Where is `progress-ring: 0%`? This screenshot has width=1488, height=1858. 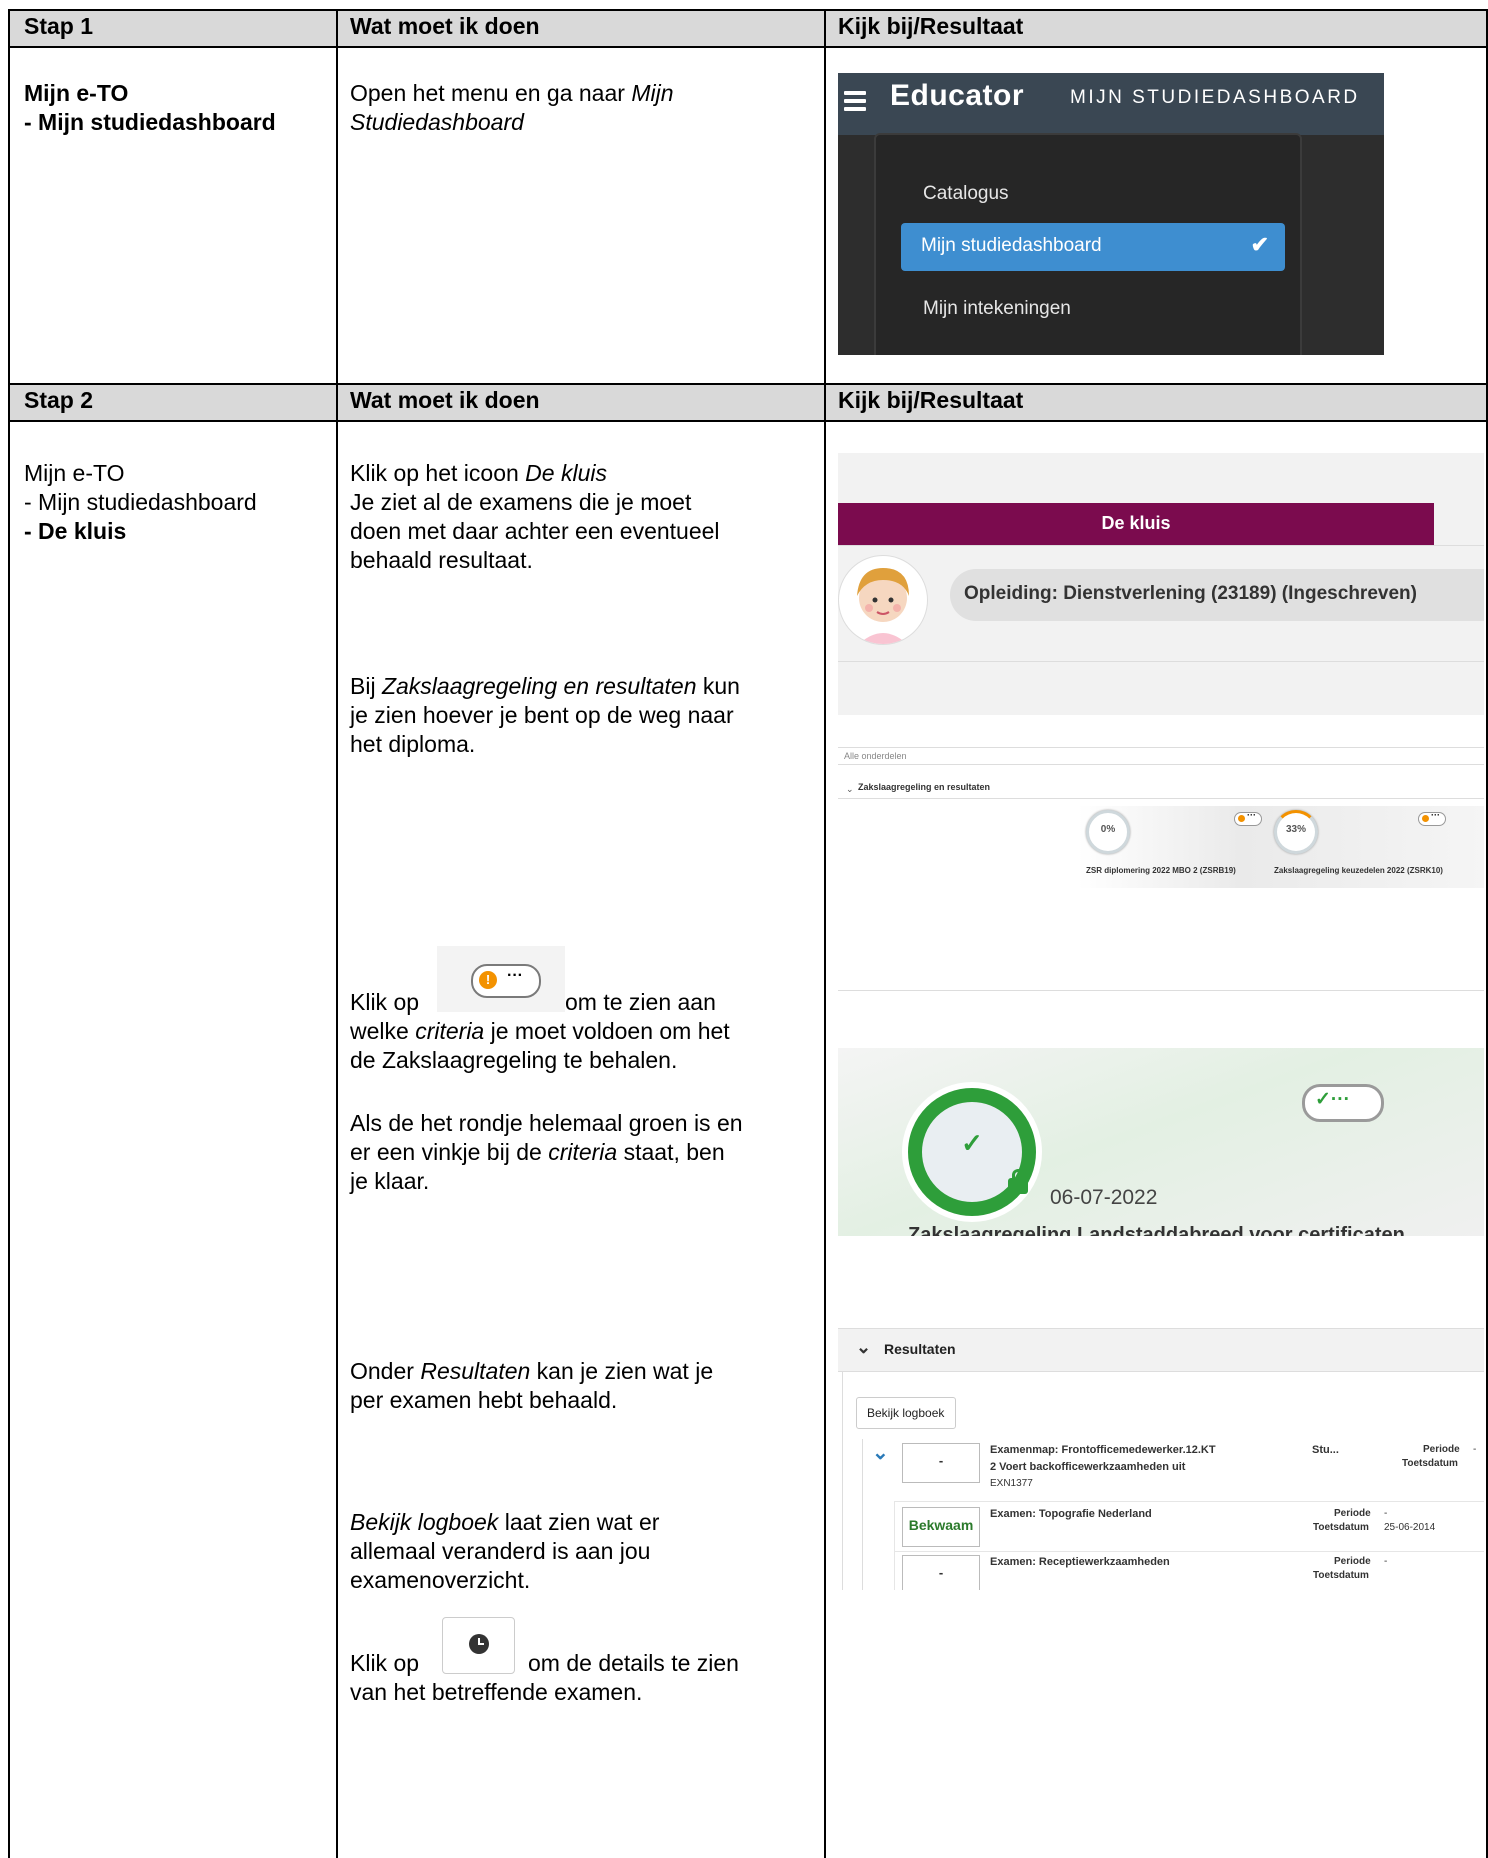
progress-ring: 0% is located at coordinates (1108, 832).